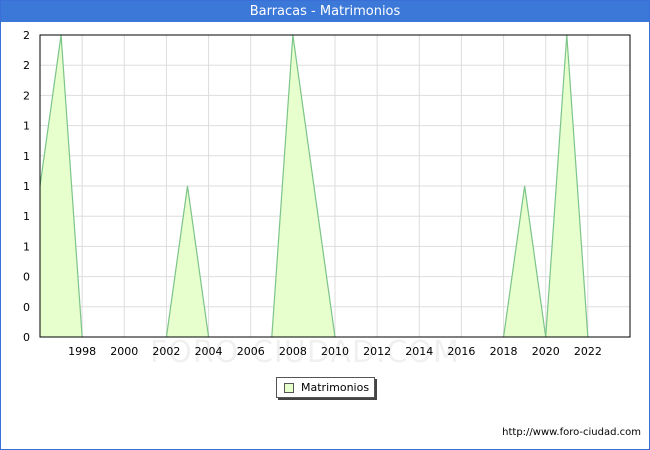 The width and height of the screenshot is (650, 450). What do you see at coordinates (419, 351) in the screenshot?
I see `x-tick-label: 2014` at bounding box center [419, 351].